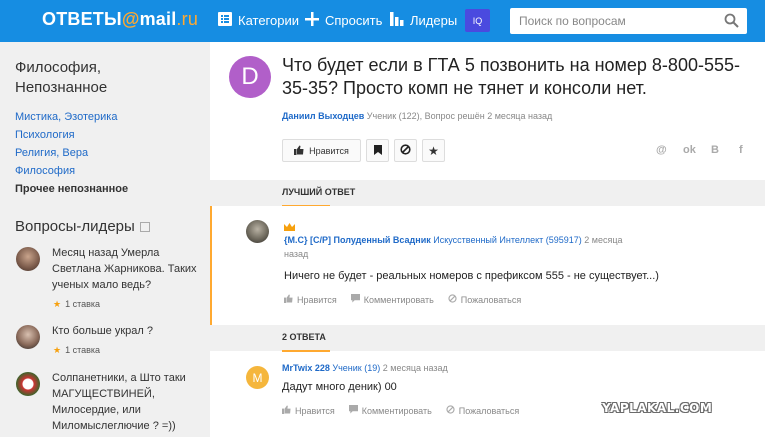 The image size is (765, 437). I want to click on best-answer-label: ЛУЧШИЙ ОТВЕТ, so click(319, 192).